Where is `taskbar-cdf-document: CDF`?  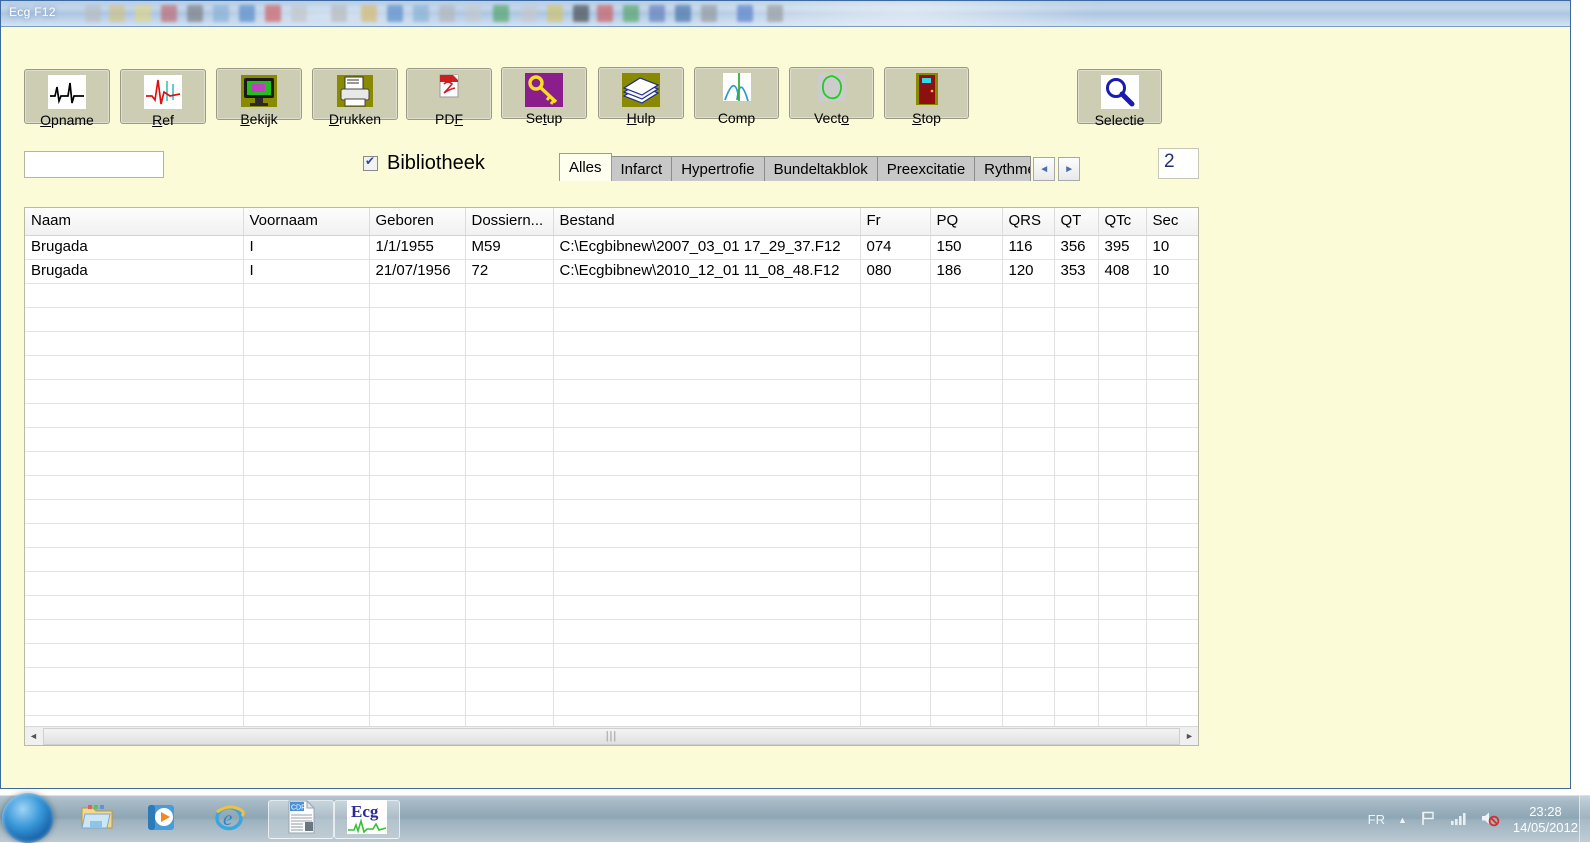
taskbar-cdf-document: CDF is located at coordinates (301, 819).